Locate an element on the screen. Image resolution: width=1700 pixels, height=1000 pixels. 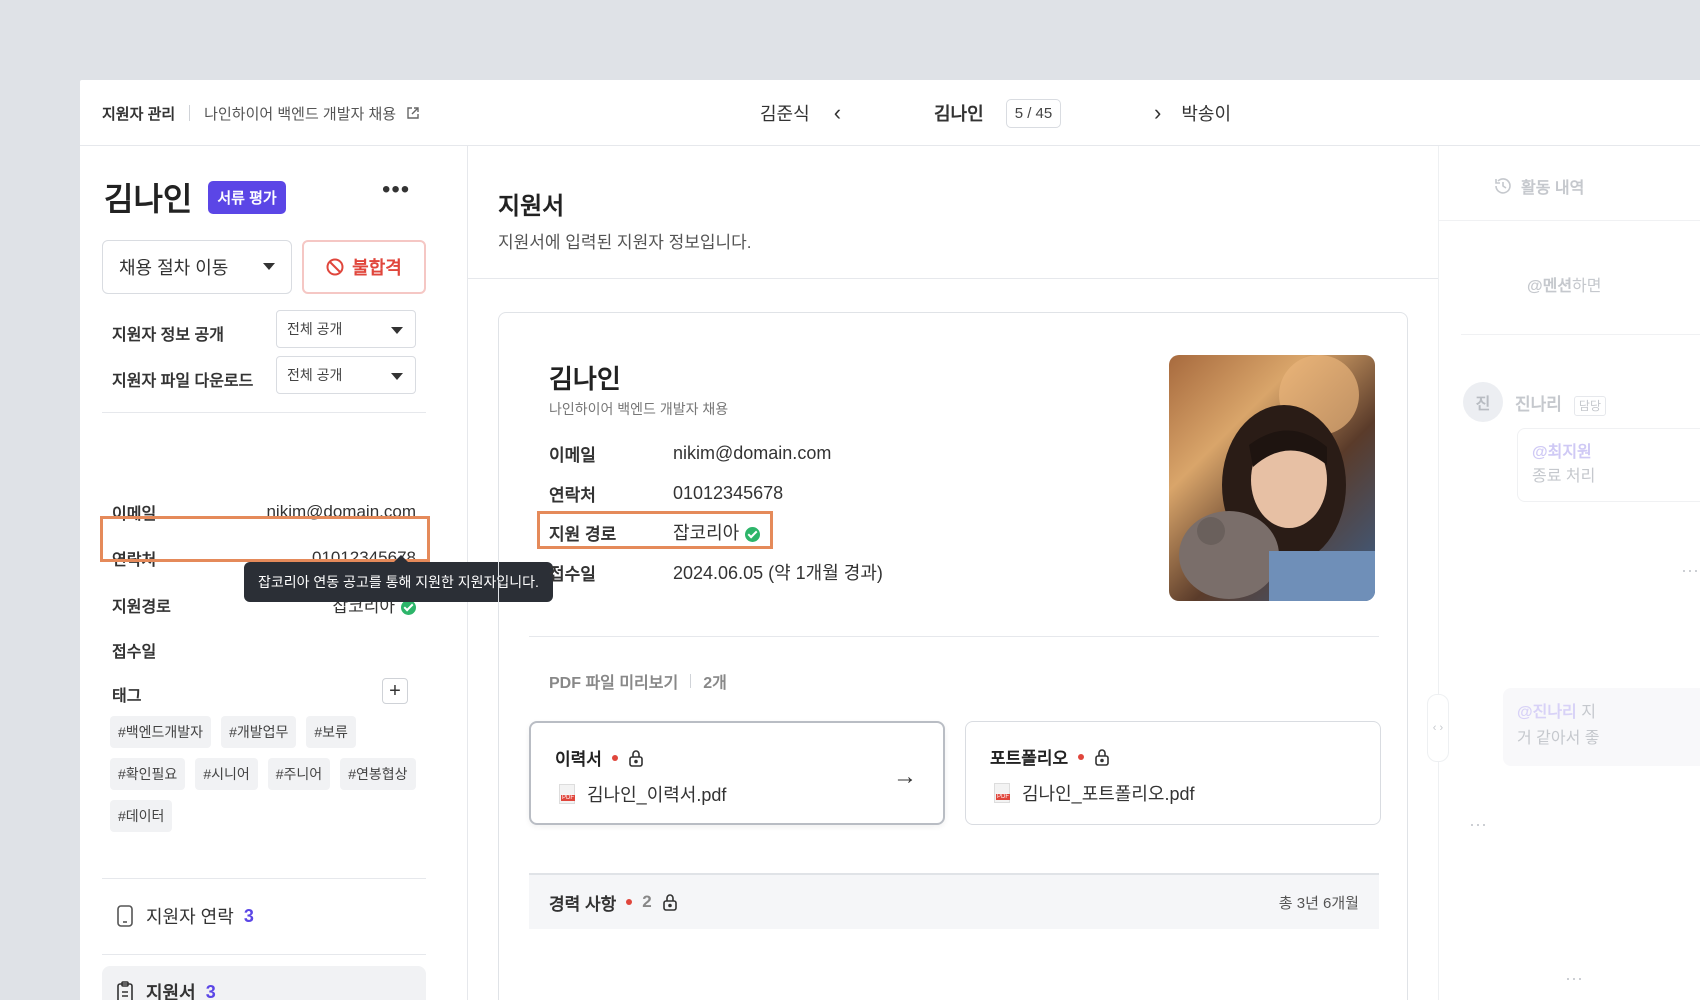
add-tag-button: + is located at coordinates (395, 691).